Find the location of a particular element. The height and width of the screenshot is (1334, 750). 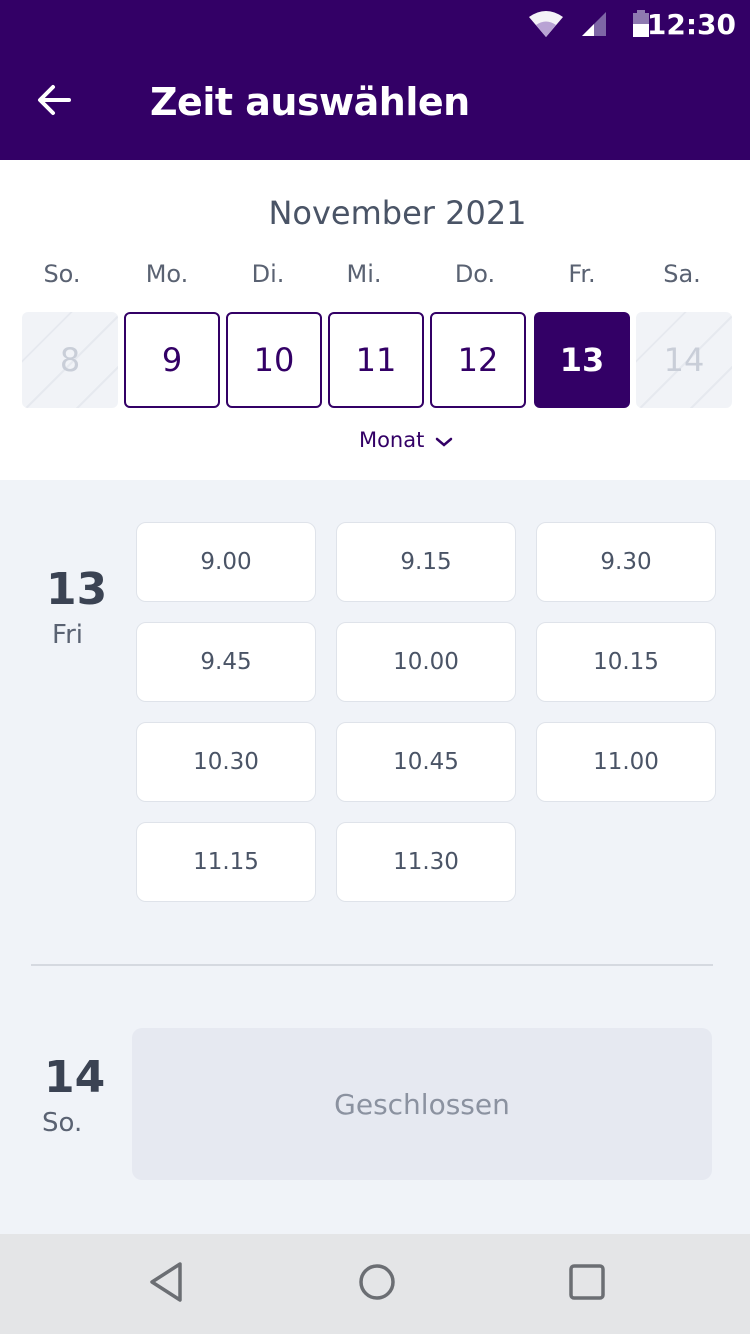

time-slot-button: 10.00 is located at coordinates (426, 662).